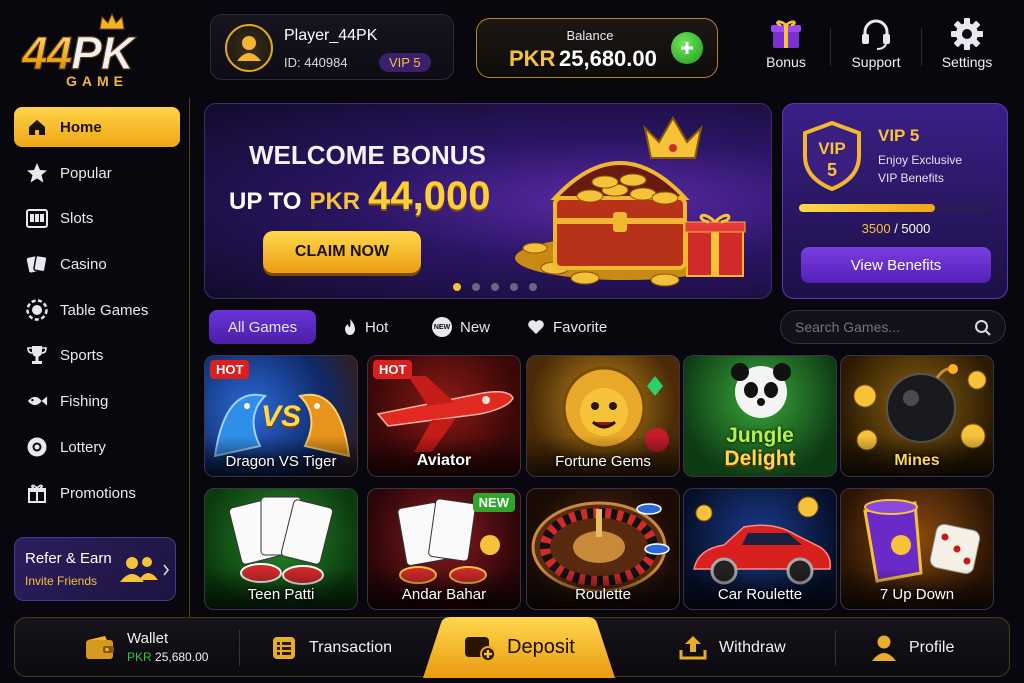  What do you see at coordinates (967, 47) in the screenshot?
I see `settings-button: Settings` at bounding box center [967, 47].